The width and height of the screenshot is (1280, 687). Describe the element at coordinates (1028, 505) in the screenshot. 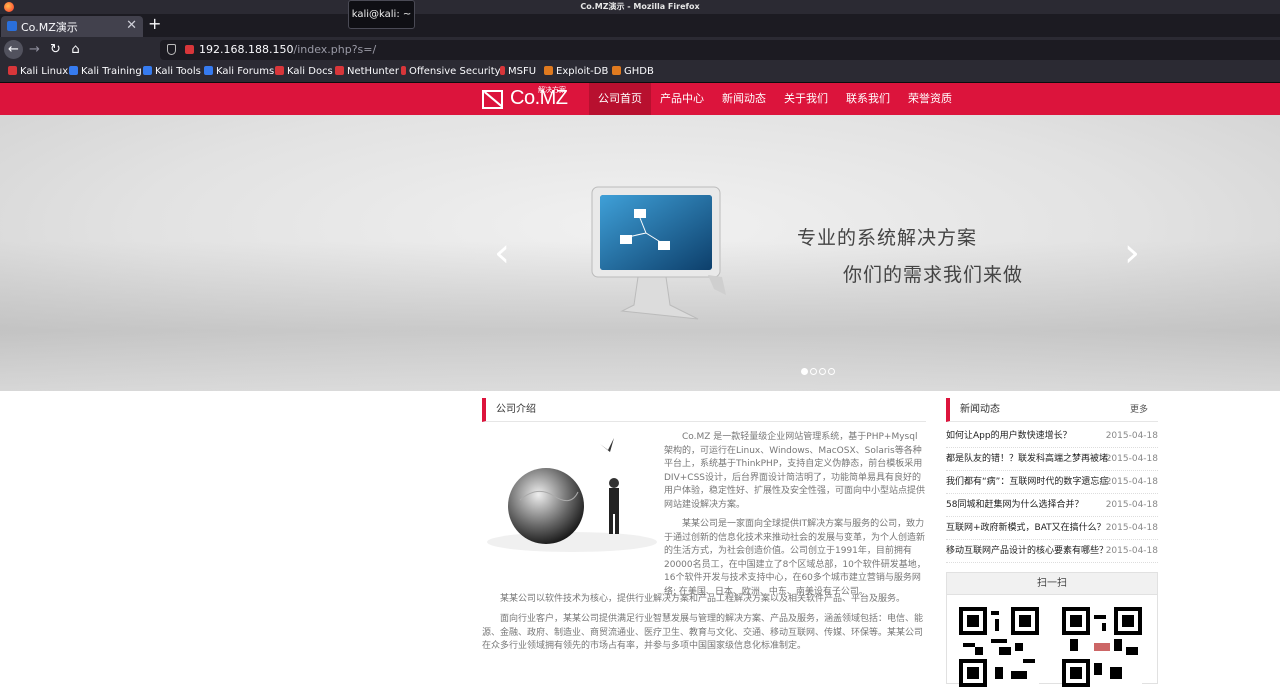

I see `news-item-title: 58同城和赶集网为什么选择合并？` at that location.